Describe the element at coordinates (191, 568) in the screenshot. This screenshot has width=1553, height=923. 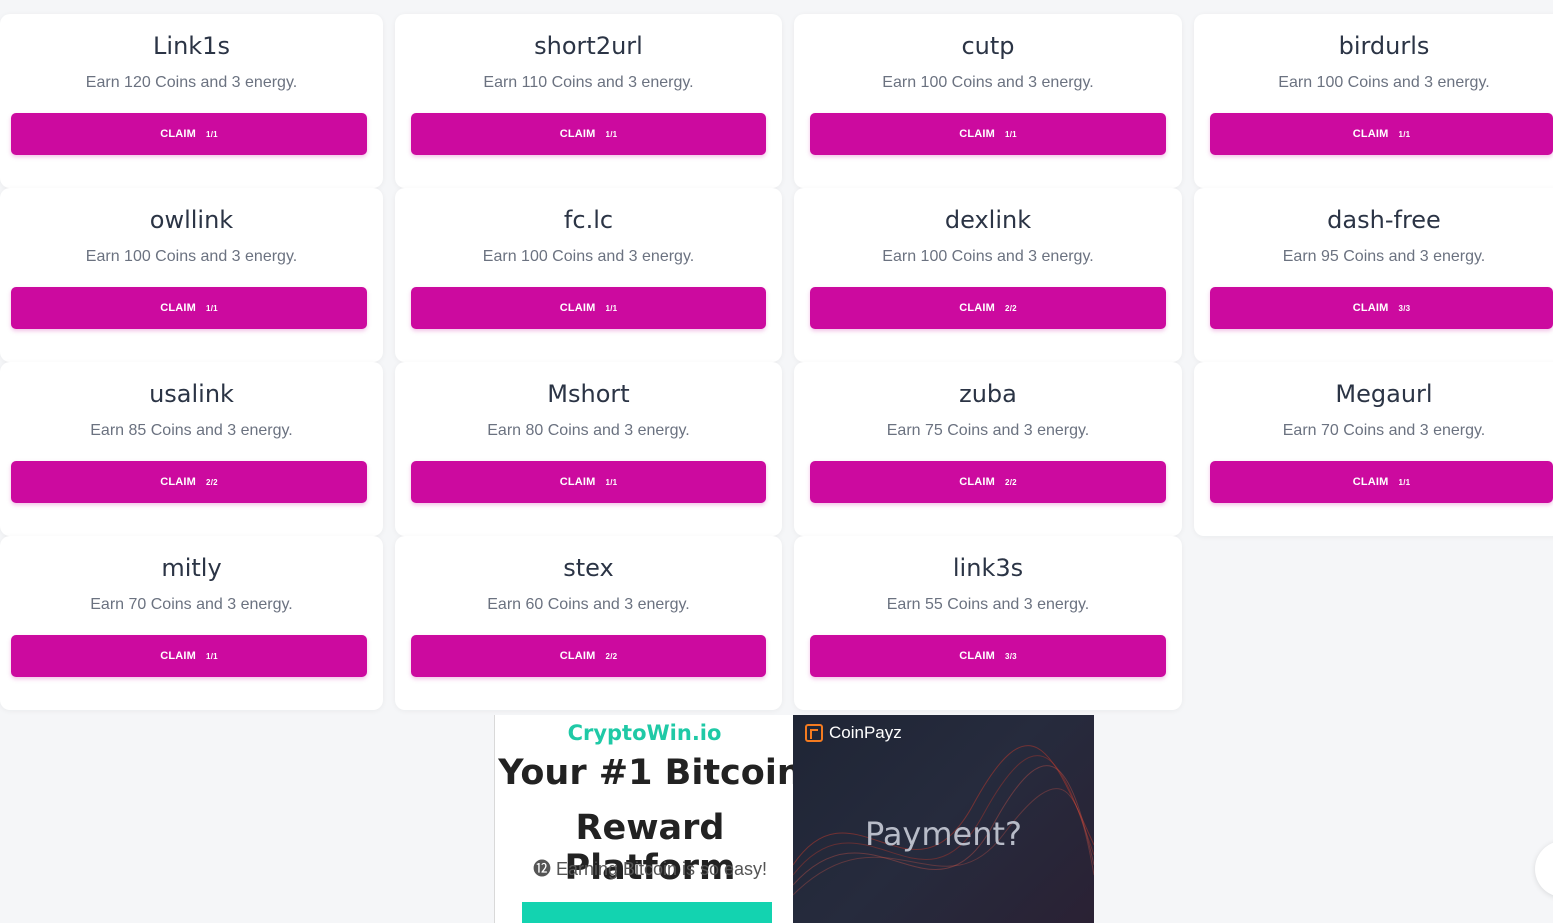
I see `offer-title: mitly` at that location.